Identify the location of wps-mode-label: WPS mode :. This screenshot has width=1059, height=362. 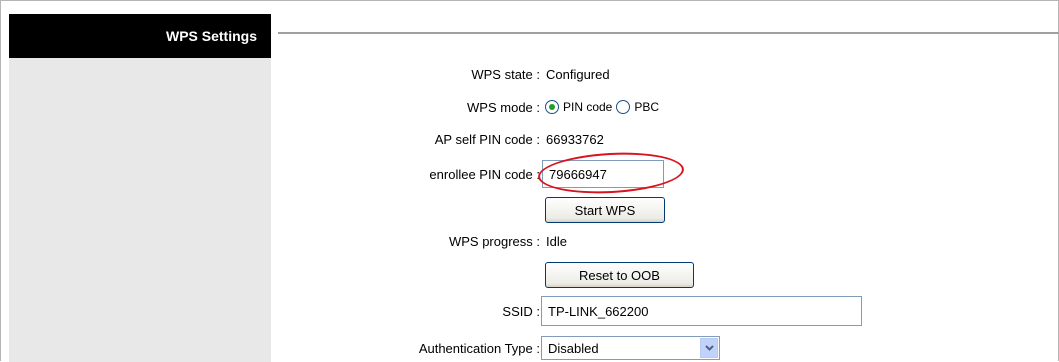
(503, 107).